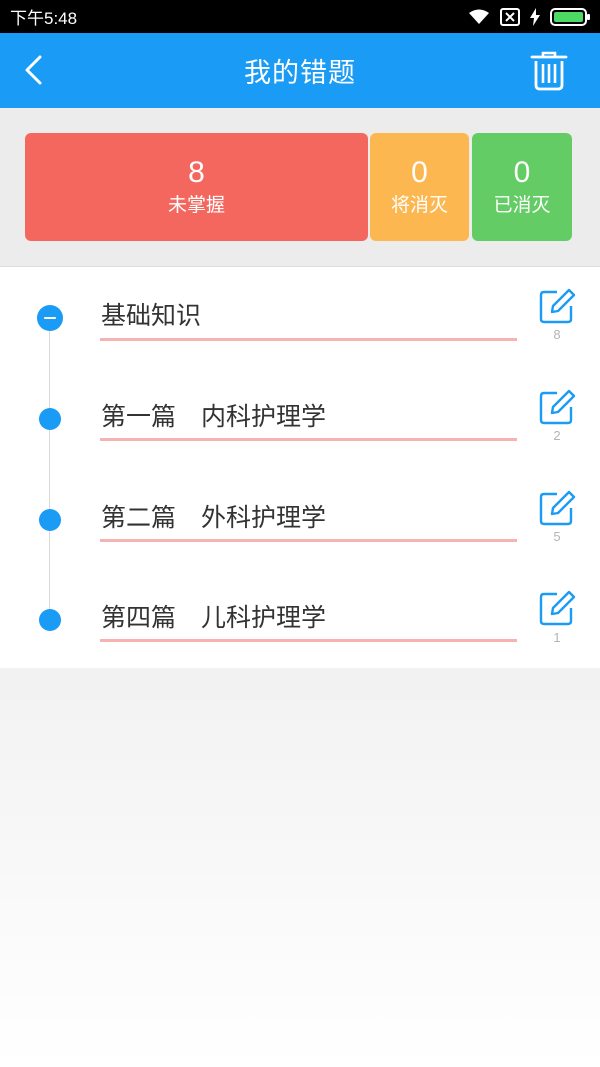 This screenshot has height=1067, width=600. What do you see at coordinates (549, 71) in the screenshot?
I see `trash-icon` at bounding box center [549, 71].